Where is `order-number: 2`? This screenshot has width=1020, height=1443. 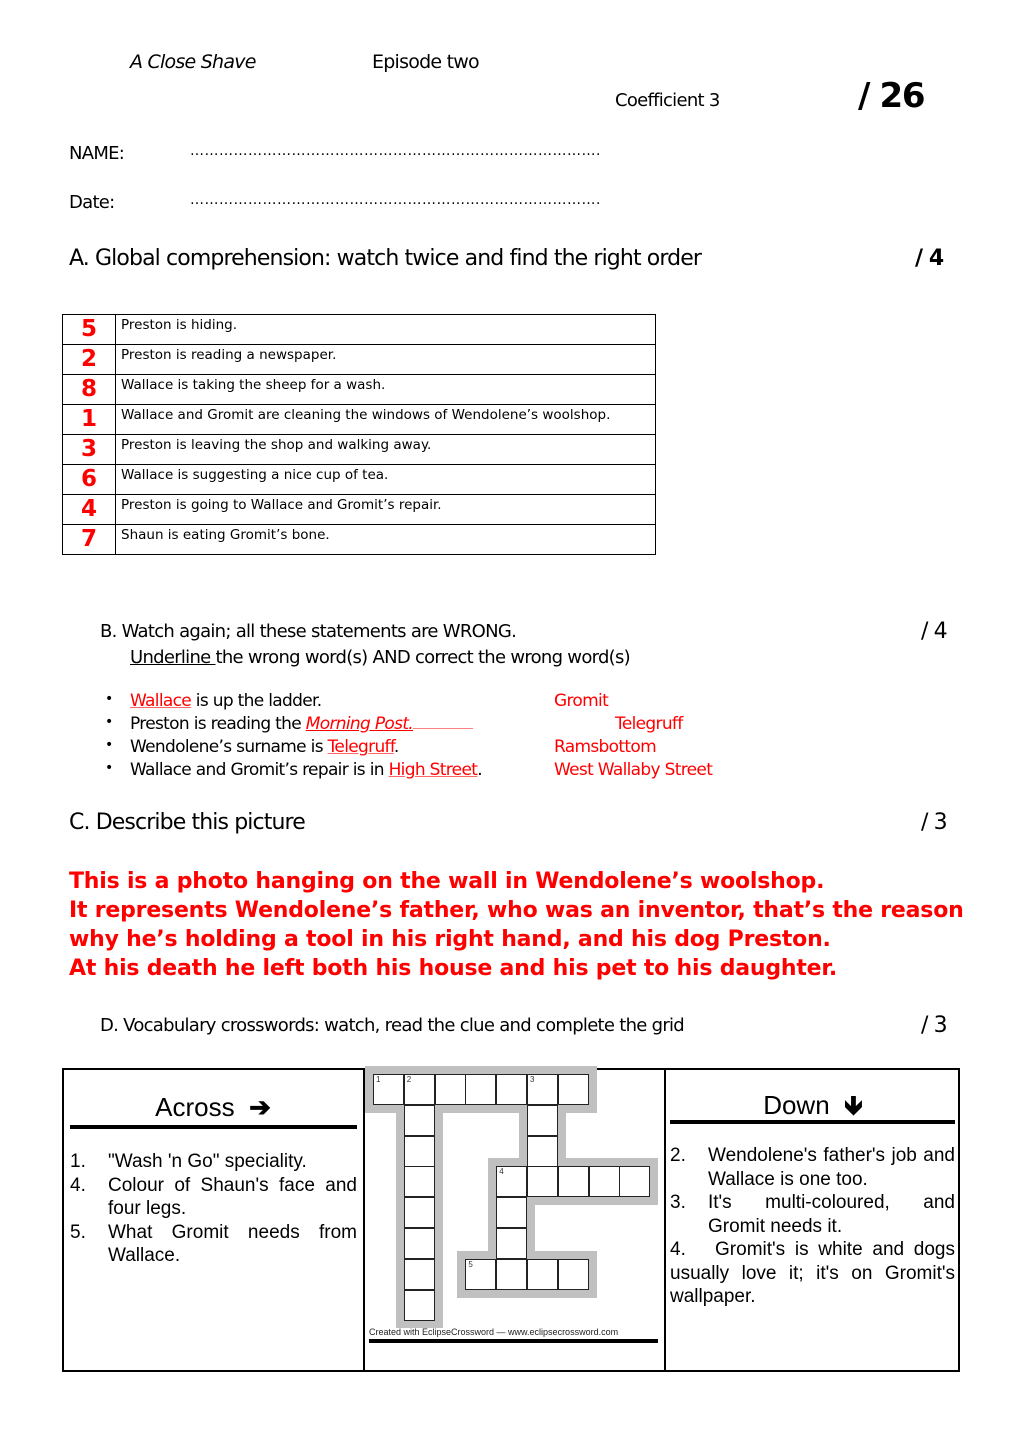 order-number: 2 is located at coordinates (89, 359).